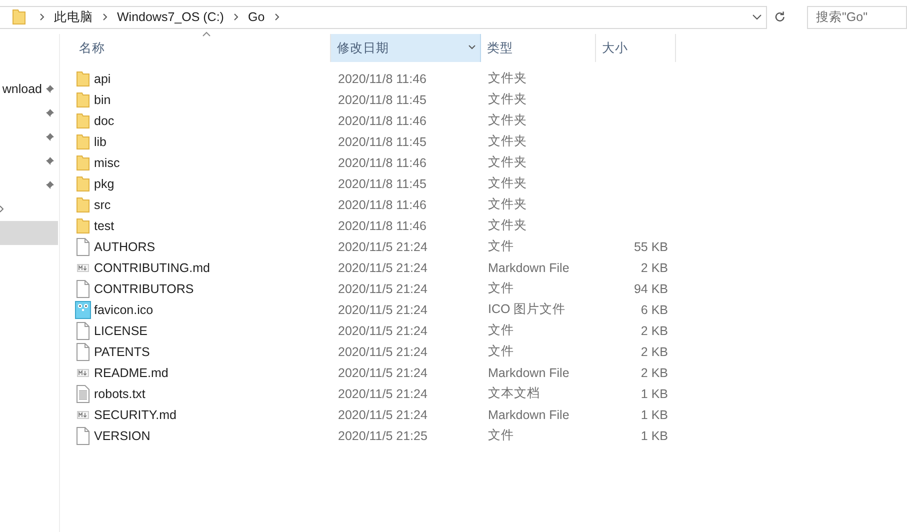 The width and height of the screenshot is (907, 532). Describe the element at coordinates (102, 205) in the screenshot. I see `file-name: src` at that location.